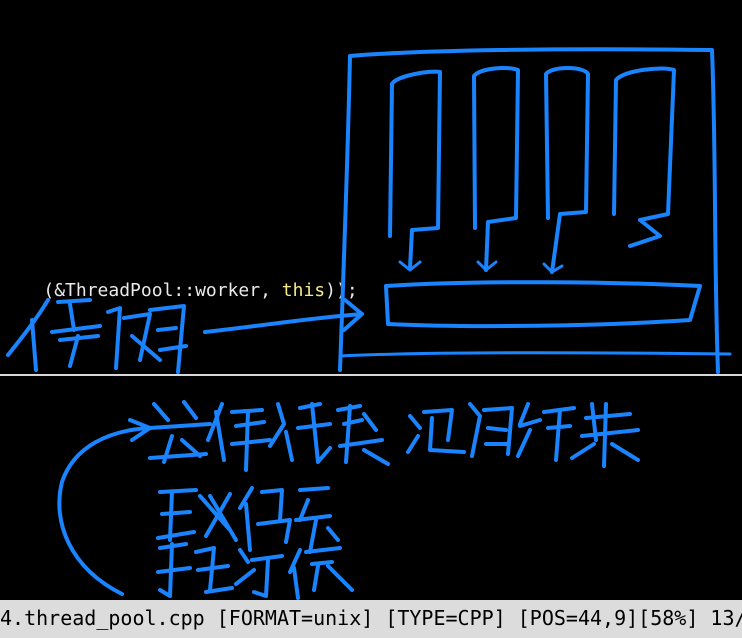 This screenshot has height=638, width=742. What do you see at coordinates (104, 507) in the screenshot?
I see `cycle-arrow` at bounding box center [104, 507].